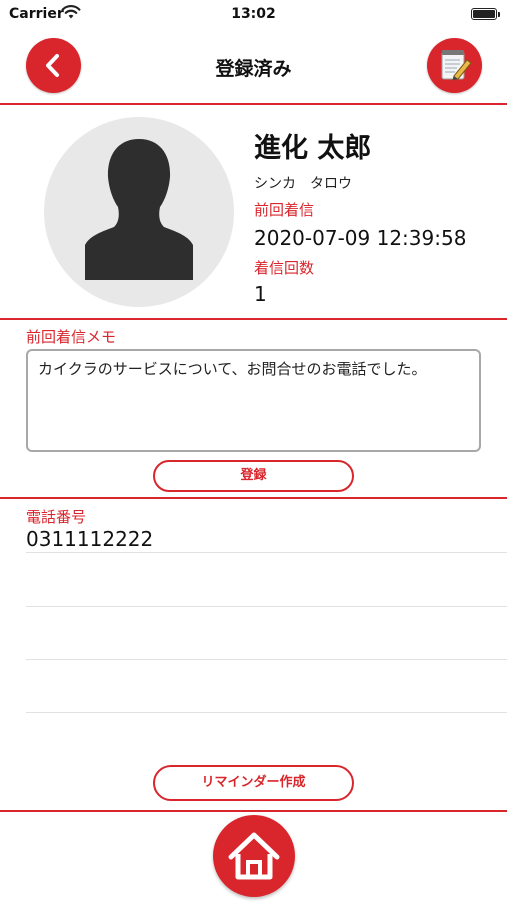 This screenshot has height=901, width=507. Describe the element at coordinates (253, 104) in the screenshot. I see `header-divider` at that location.